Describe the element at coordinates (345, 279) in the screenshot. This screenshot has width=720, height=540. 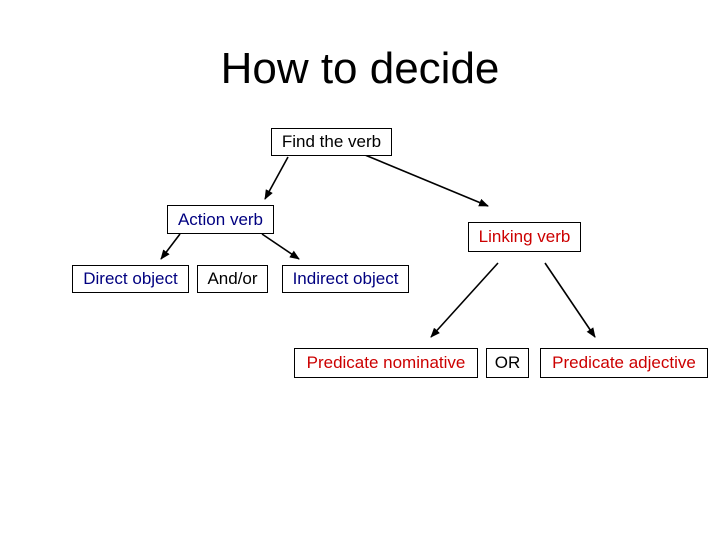
I see `node-indirect-object: Indirect object` at that location.